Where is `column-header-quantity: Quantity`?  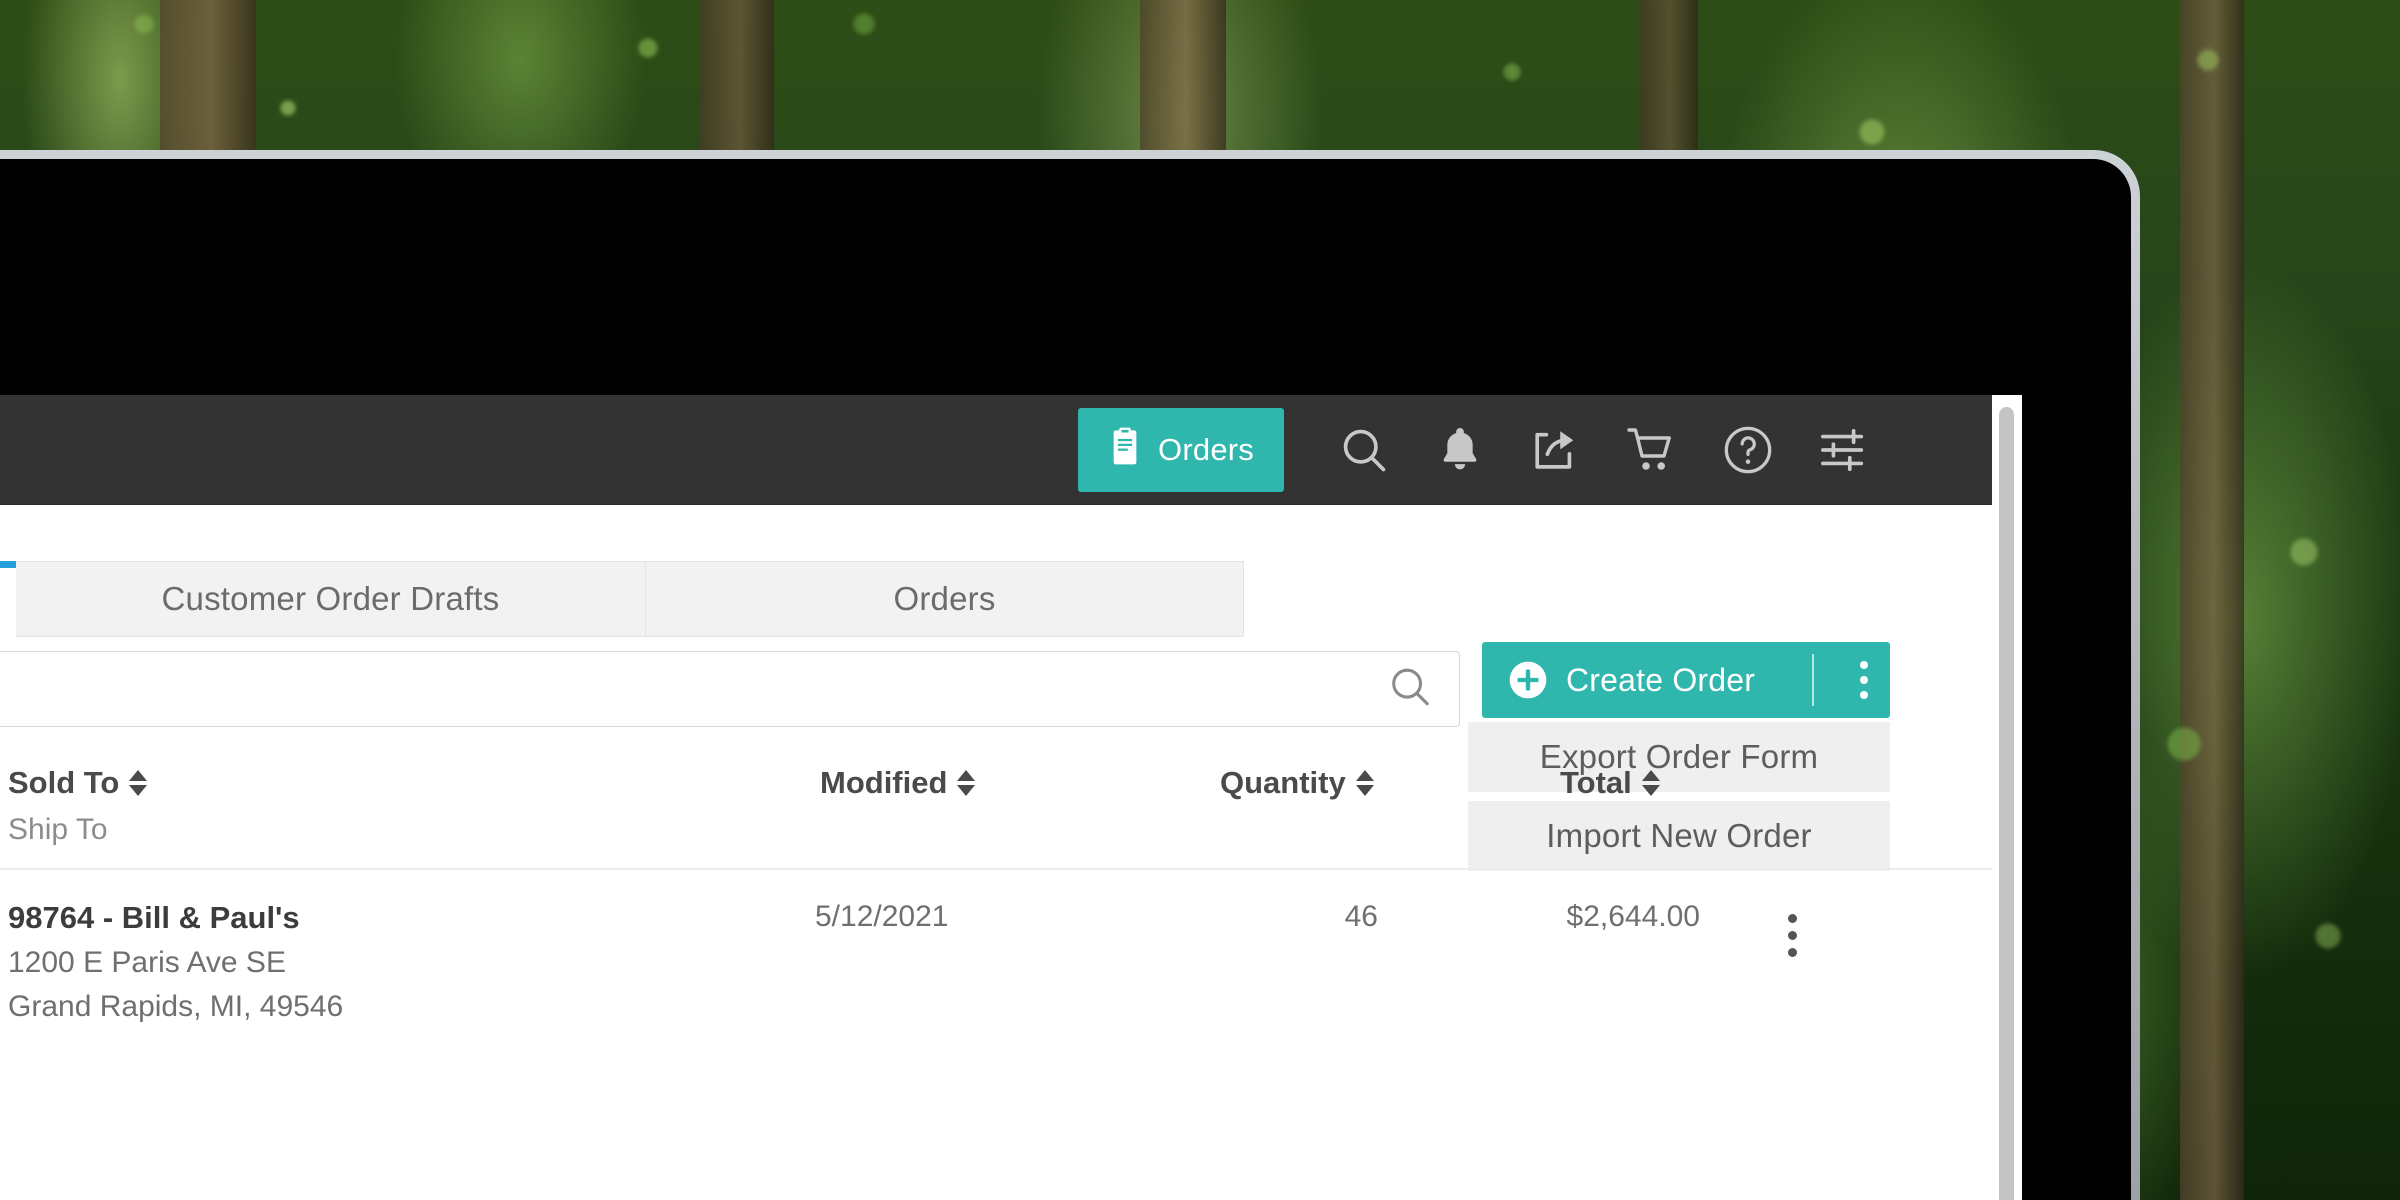 column-header-quantity: Quantity is located at coordinates (1297, 783).